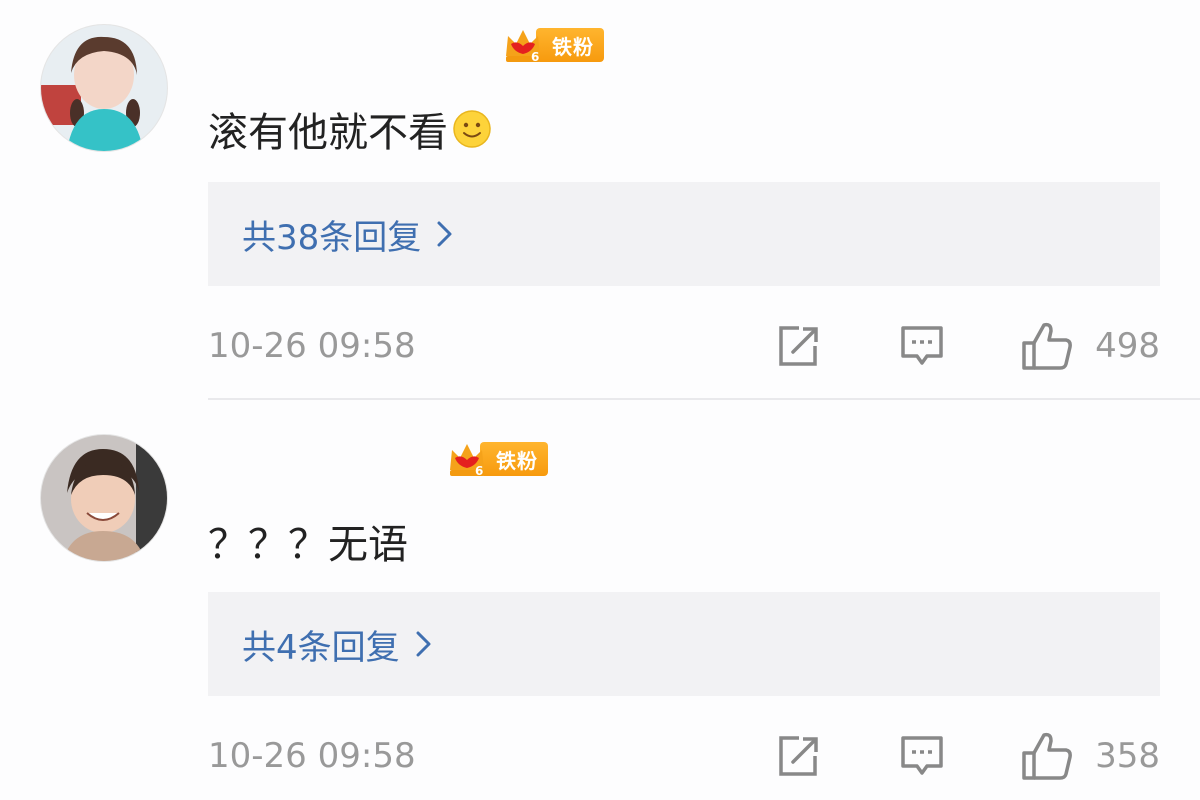  Describe the element at coordinates (472, 129) in the screenshot. I see `smiley-emoji-icon` at that location.